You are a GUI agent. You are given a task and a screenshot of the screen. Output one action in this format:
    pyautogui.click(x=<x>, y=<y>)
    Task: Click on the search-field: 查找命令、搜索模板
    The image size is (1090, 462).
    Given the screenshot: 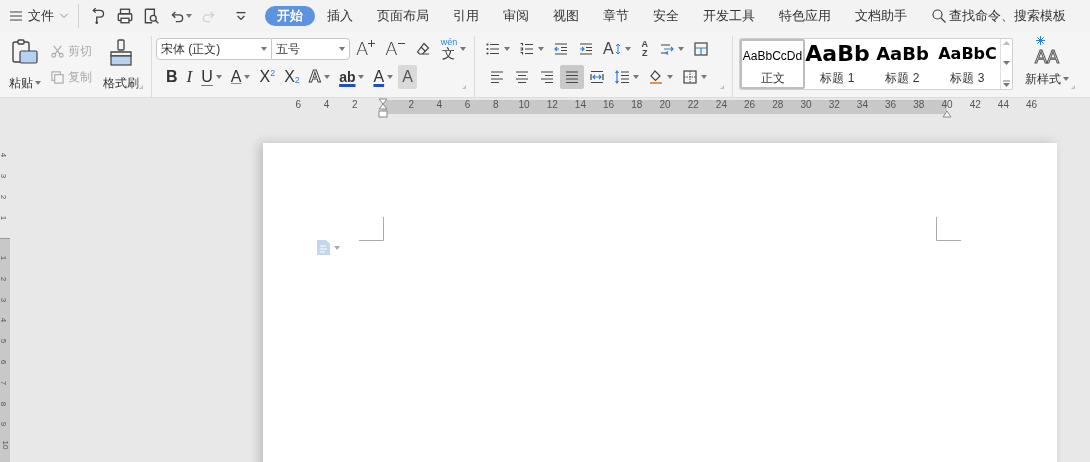 What is the action you would take?
    pyautogui.click(x=1000, y=16)
    